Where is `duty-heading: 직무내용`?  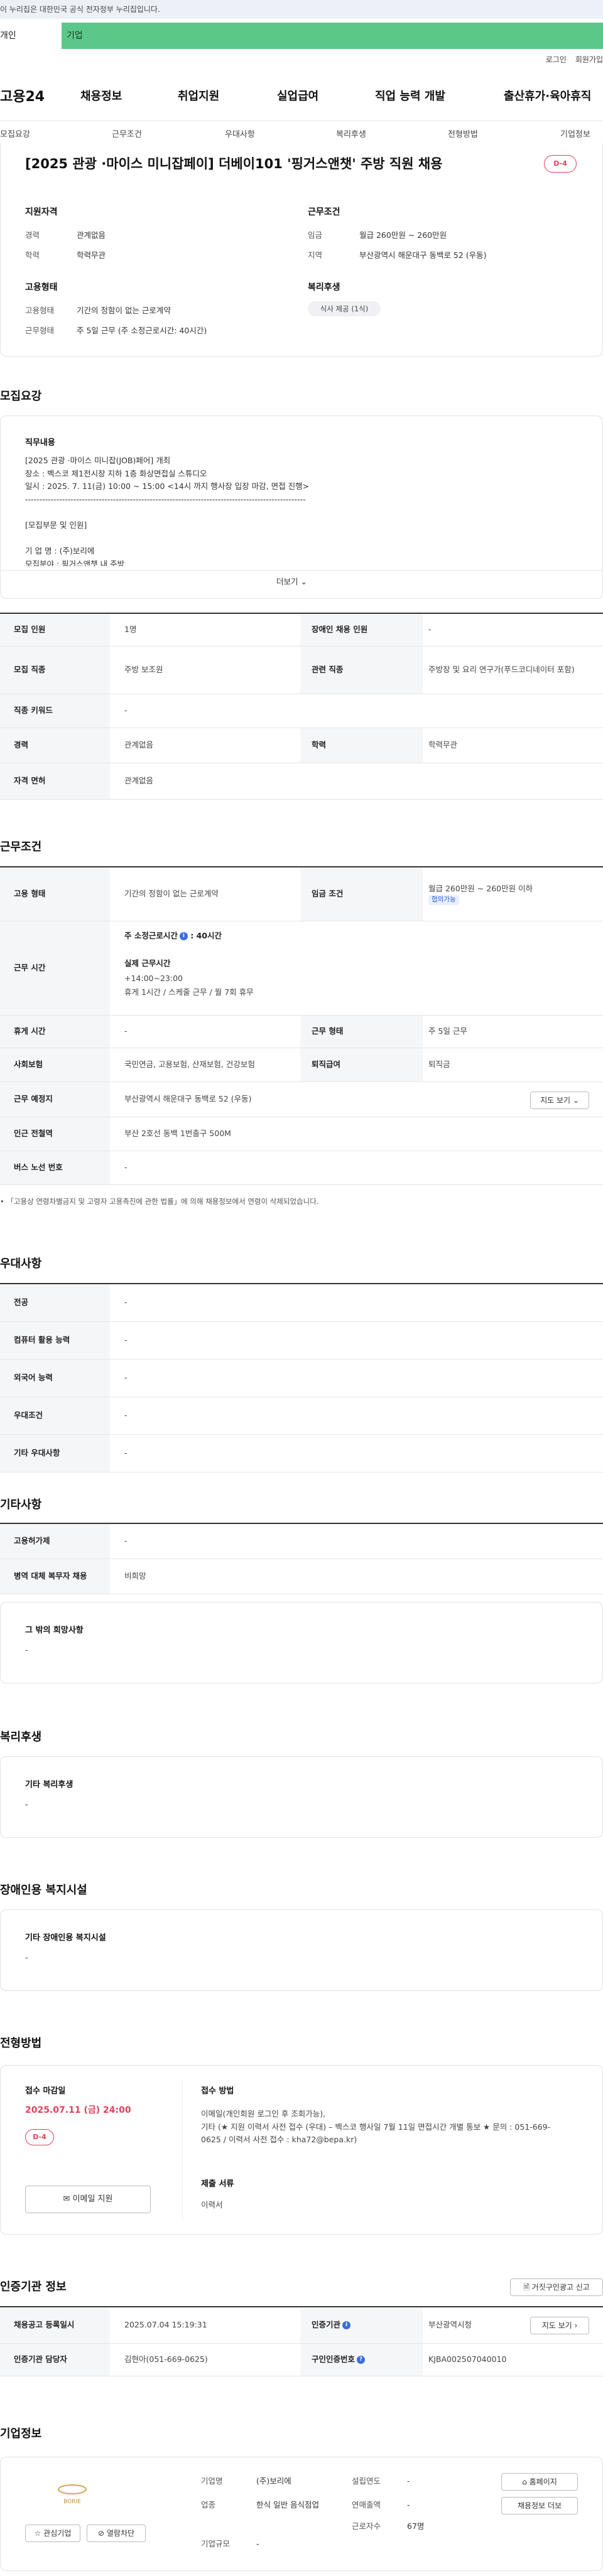
duty-heading: 직무내용 is located at coordinates (40, 443).